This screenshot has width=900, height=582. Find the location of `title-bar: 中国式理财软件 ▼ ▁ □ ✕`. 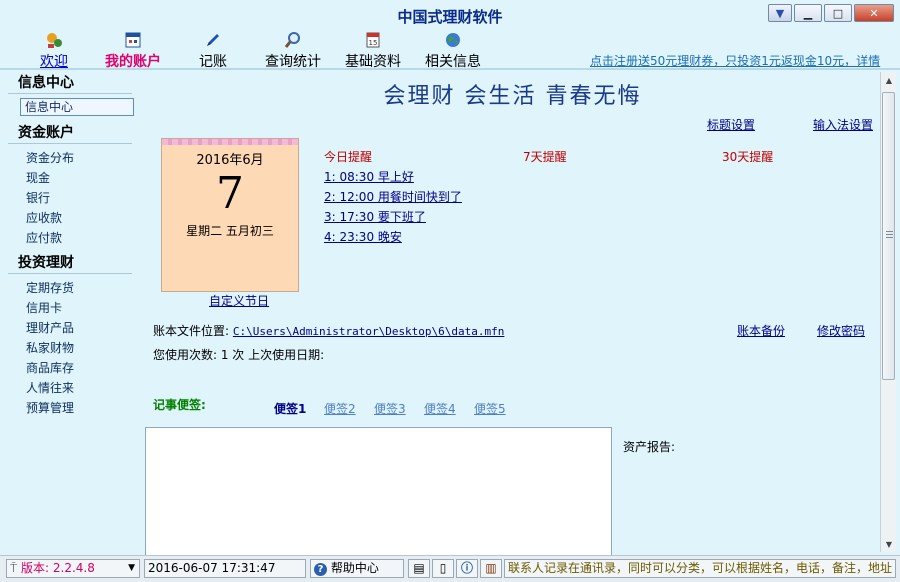

title-bar: 中国式理财软件 ▼ ▁ □ ✕ is located at coordinates (450, 14).